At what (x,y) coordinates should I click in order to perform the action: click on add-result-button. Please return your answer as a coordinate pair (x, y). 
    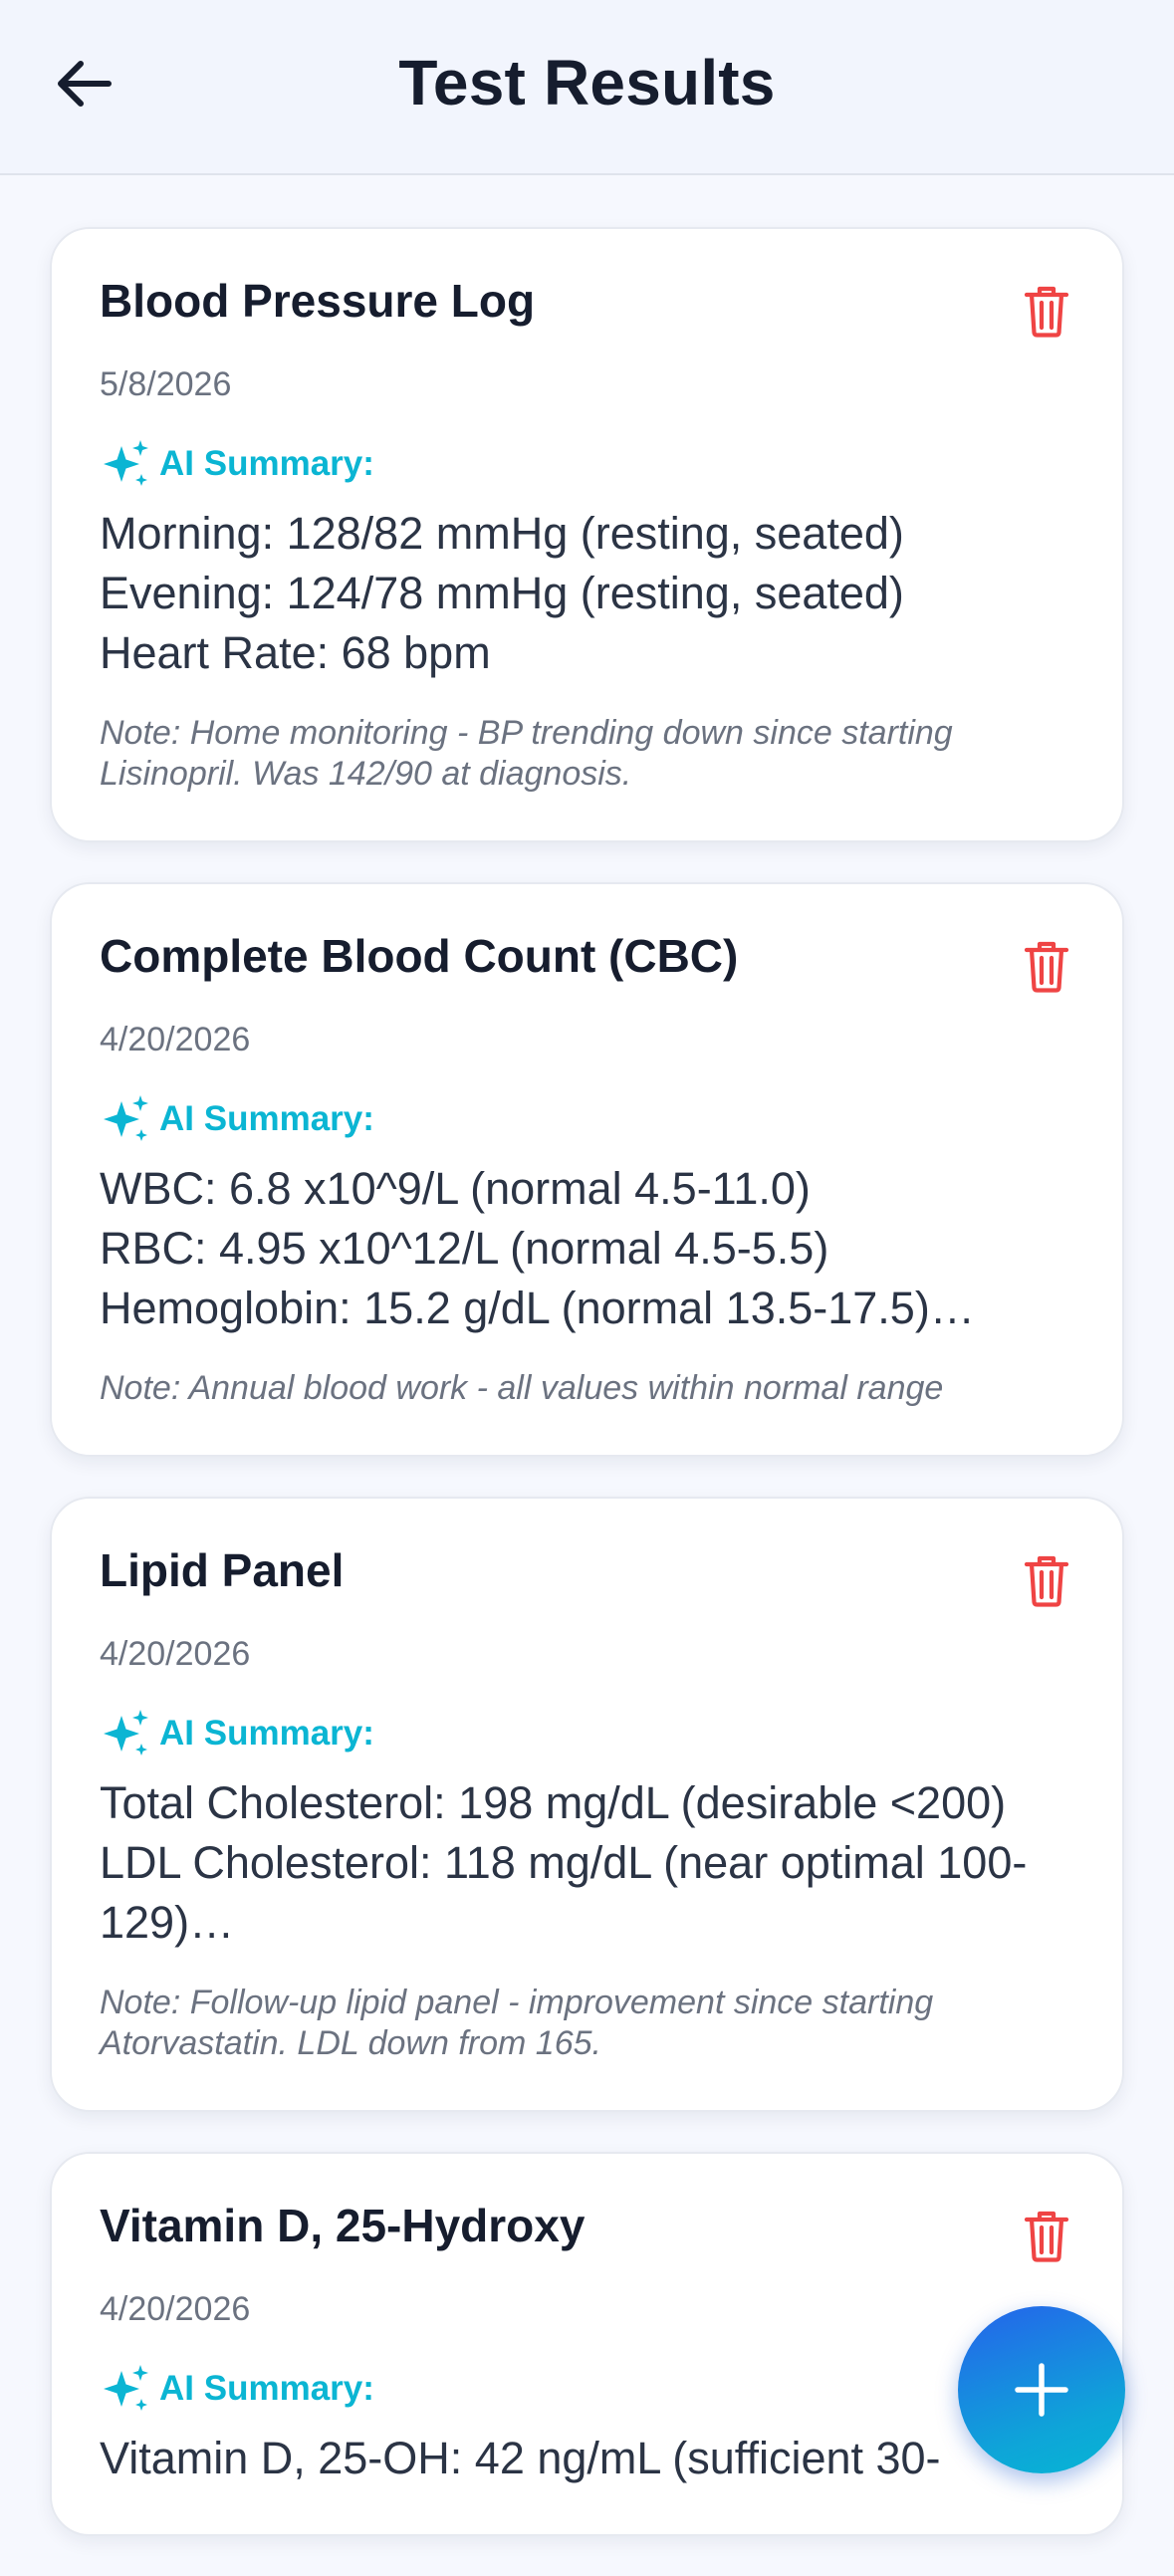
    Looking at the image, I should click on (1041, 2389).